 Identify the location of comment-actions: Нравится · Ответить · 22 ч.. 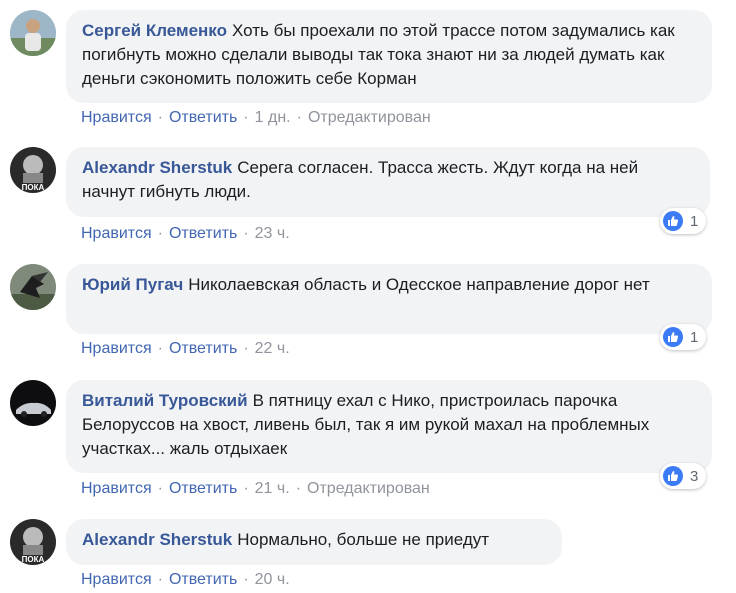
(185, 349).